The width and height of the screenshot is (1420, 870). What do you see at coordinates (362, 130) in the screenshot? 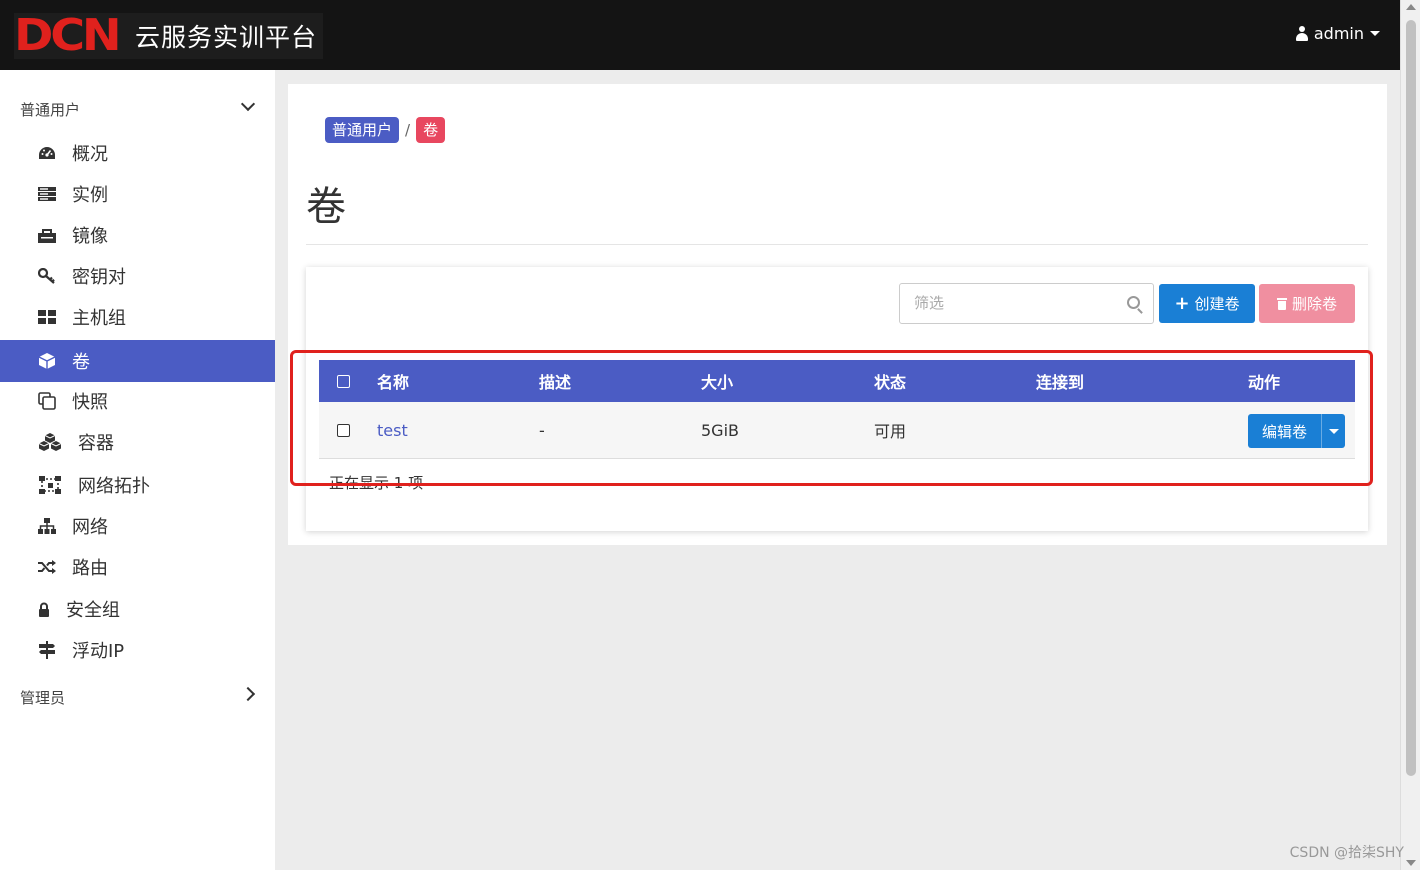
I see `breadcrumb-item-user: 普通用户` at bounding box center [362, 130].